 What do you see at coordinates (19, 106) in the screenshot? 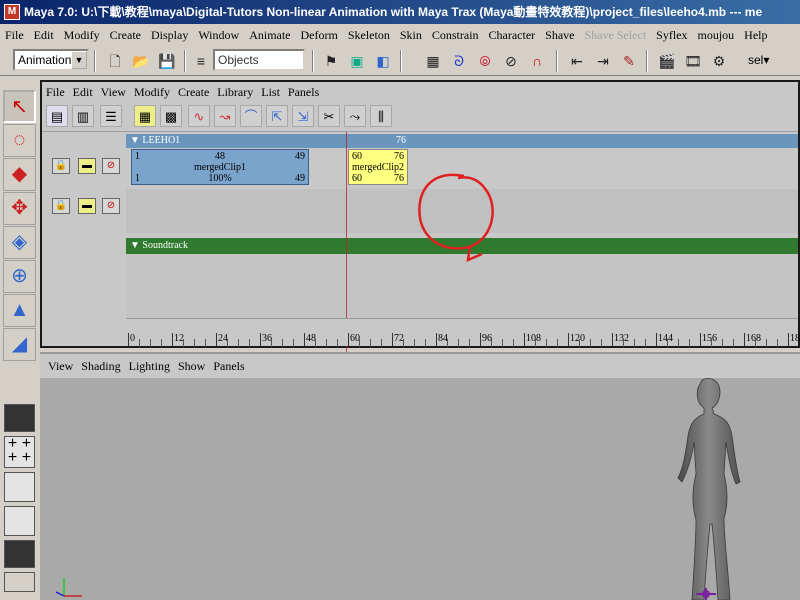
I see `select-tool-icon: ↖` at bounding box center [19, 106].